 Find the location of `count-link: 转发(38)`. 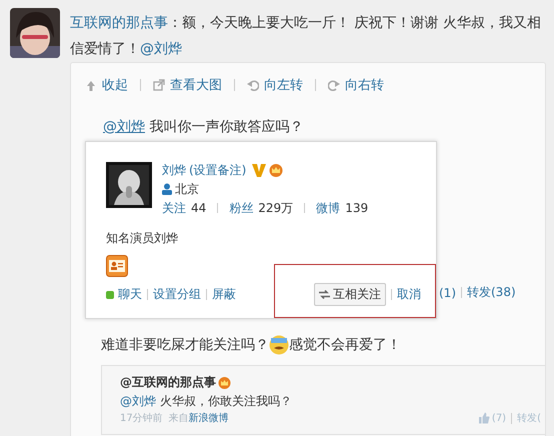

count-link: 转发(38) is located at coordinates (491, 292).